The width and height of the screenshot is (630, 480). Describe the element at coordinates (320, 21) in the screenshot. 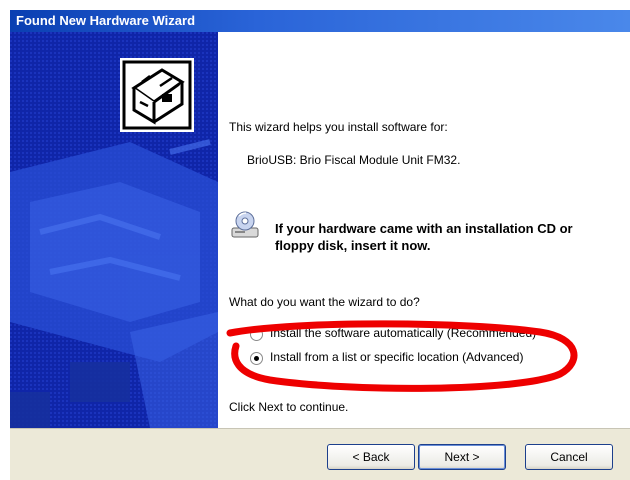

I see `title-bar: Found New Hardware Wizard` at that location.